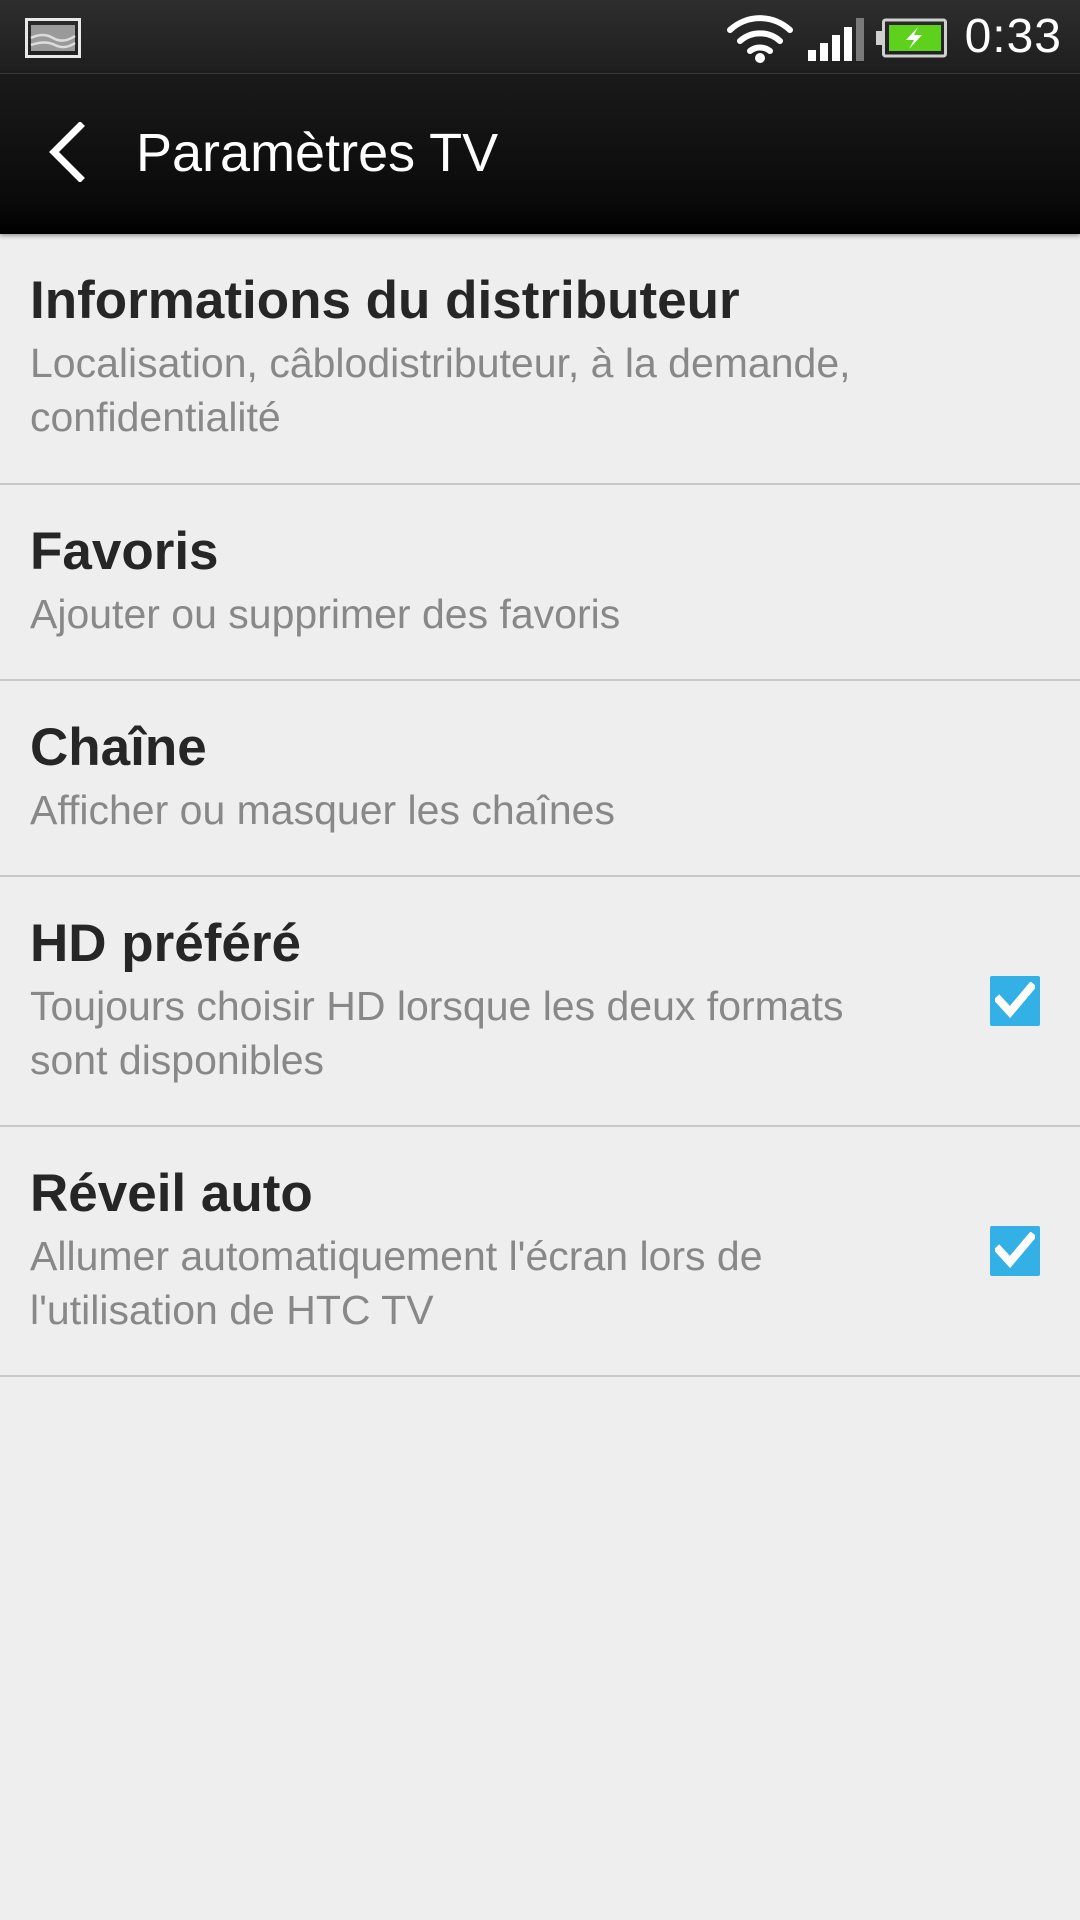  Describe the element at coordinates (325, 614) in the screenshot. I see `setting-subtitle: Ajouter ou supprimer des favoris` at that location.